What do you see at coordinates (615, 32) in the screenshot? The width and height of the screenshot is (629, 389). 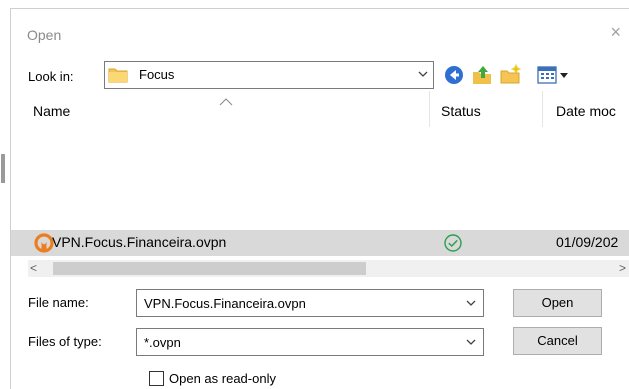 I see `close-icon: ×` at bounding box center [615, 32].